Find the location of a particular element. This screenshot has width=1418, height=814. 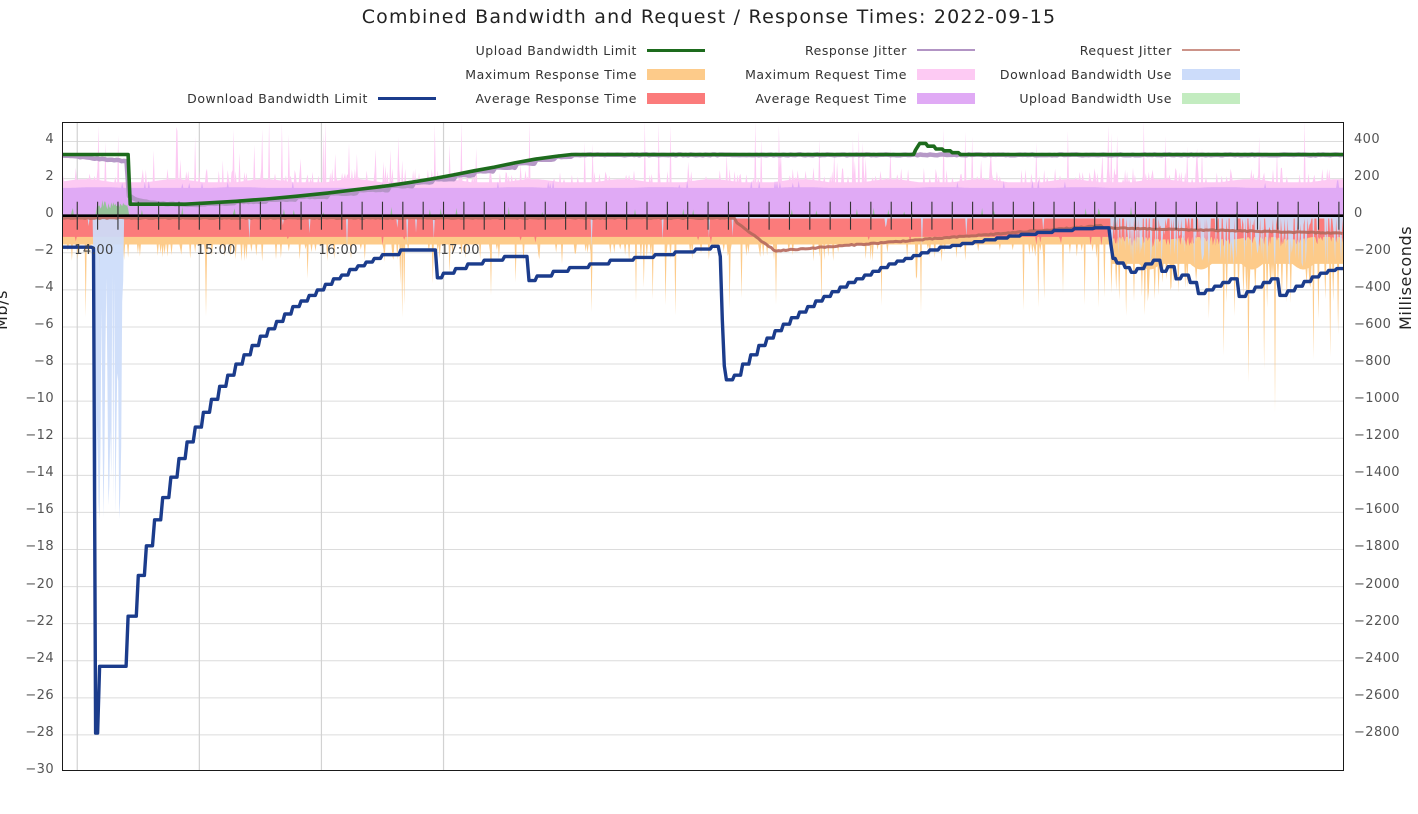

y-axis-left-tick: −4 is located at coordinates (44, 287).